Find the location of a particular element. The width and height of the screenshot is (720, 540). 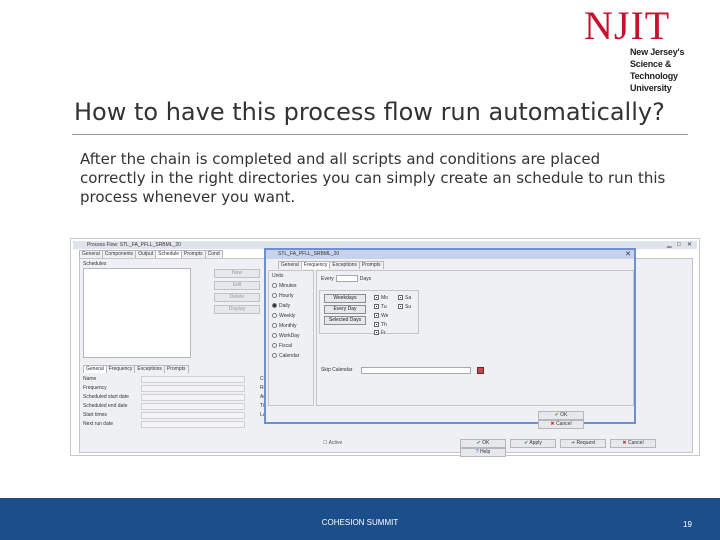

dialog-title: STL_FA_PFLL_SRBML_20 is located at coordinates (309, 254).